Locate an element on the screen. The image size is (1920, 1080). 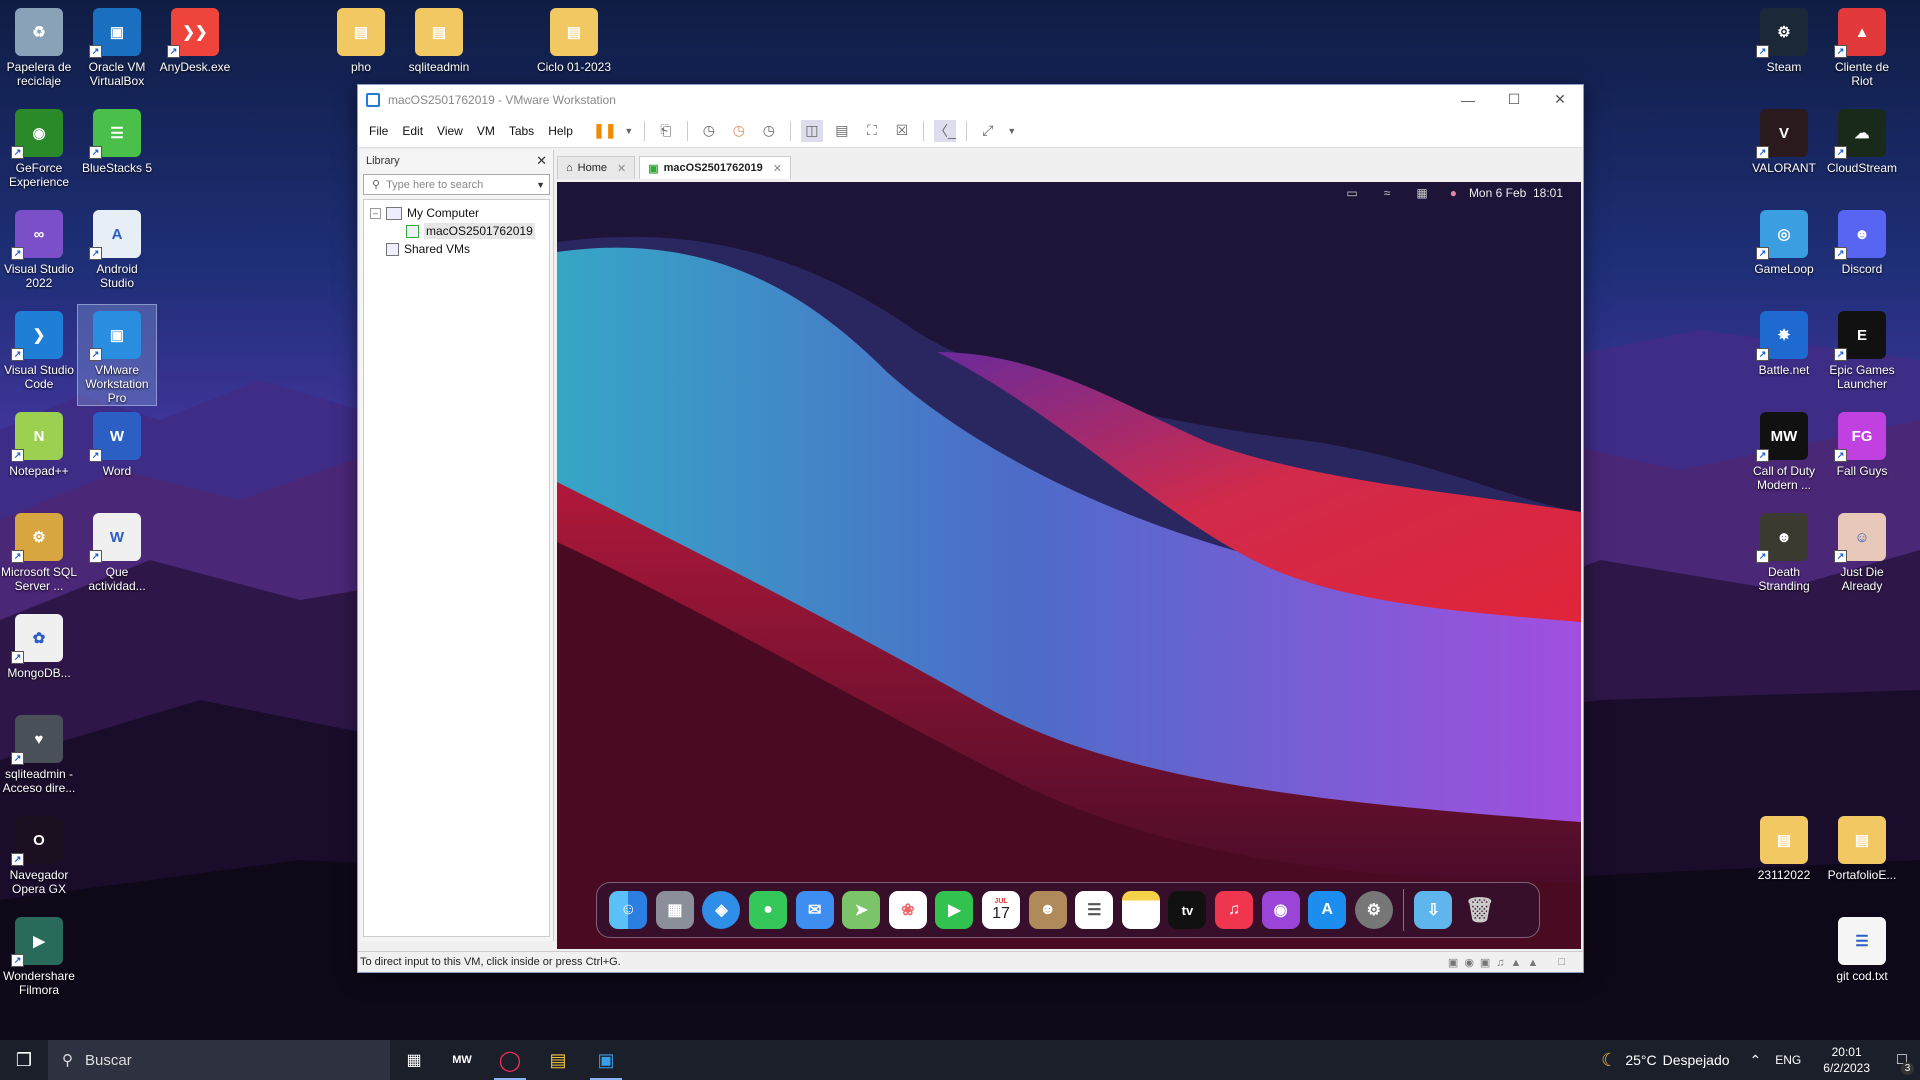
wifi-icon: ≈ is located at coordinates (1387, 193).